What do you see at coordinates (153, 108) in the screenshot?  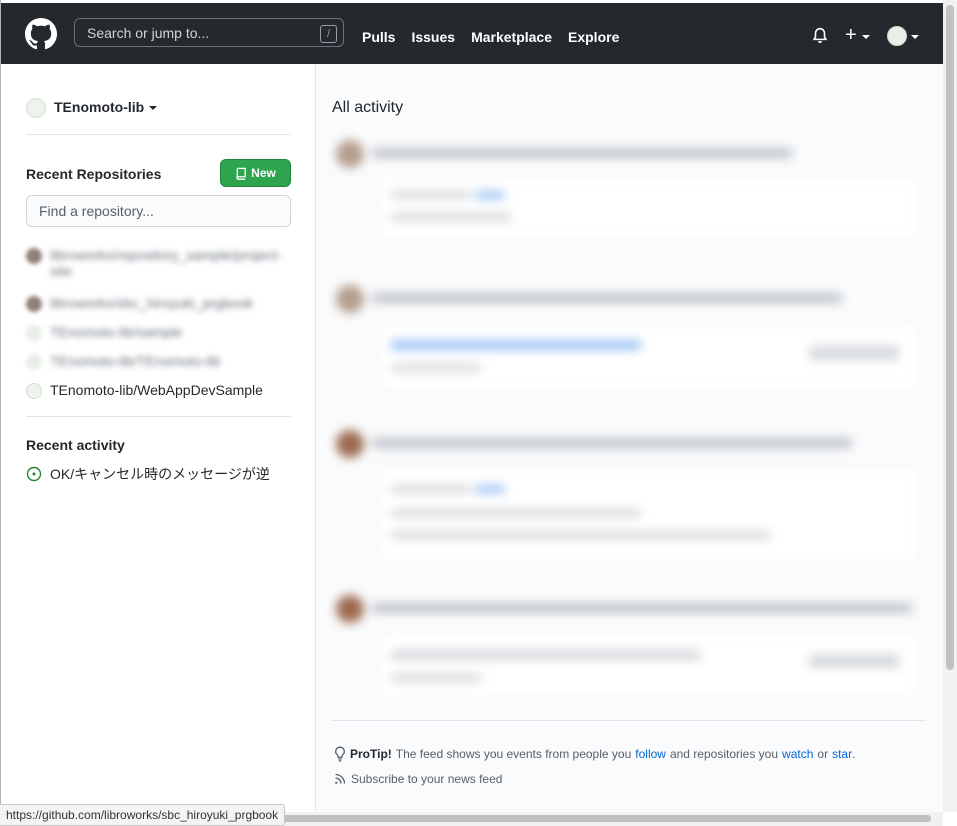 I see `context-caret-icon` at bounding box center [153, 108].